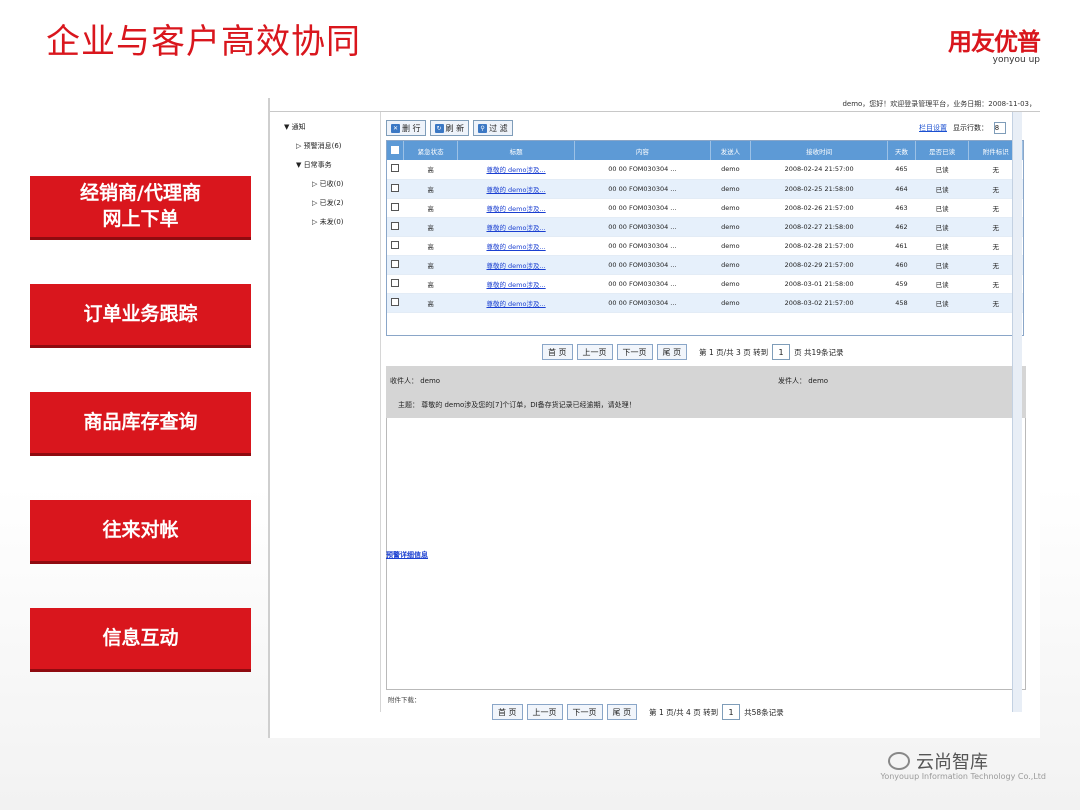 The width and height of the screenshot is (1080, 810). Describe the element at coordinates (942, 246) in the screenshot. I see `table-cell: 已读` at that location.